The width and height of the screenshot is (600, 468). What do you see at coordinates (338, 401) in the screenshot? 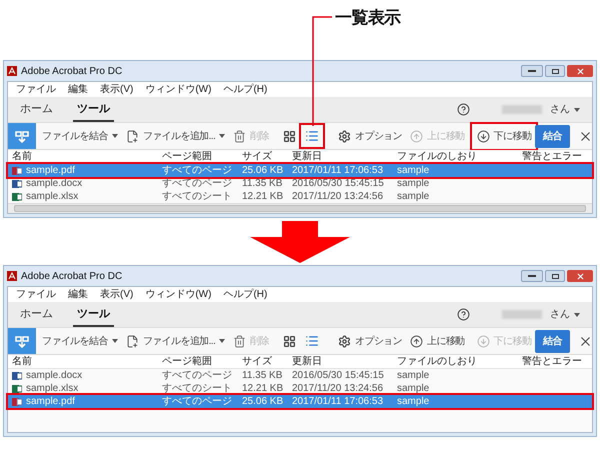
I see `table-cell: 2017/01/11 17:06:53` at bounding box center [338, 401].